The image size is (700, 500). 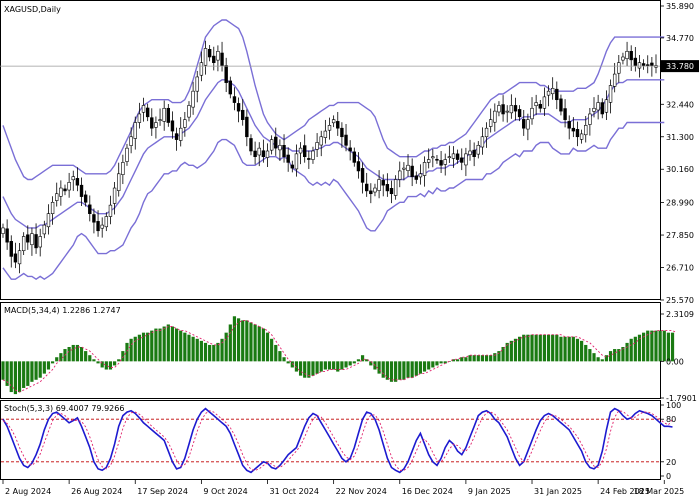 What do you see at coordinates (96, 491) in the screenshot?
I see `time-tick-label: 26 Aug 2024` at bounding box center [96, 491].